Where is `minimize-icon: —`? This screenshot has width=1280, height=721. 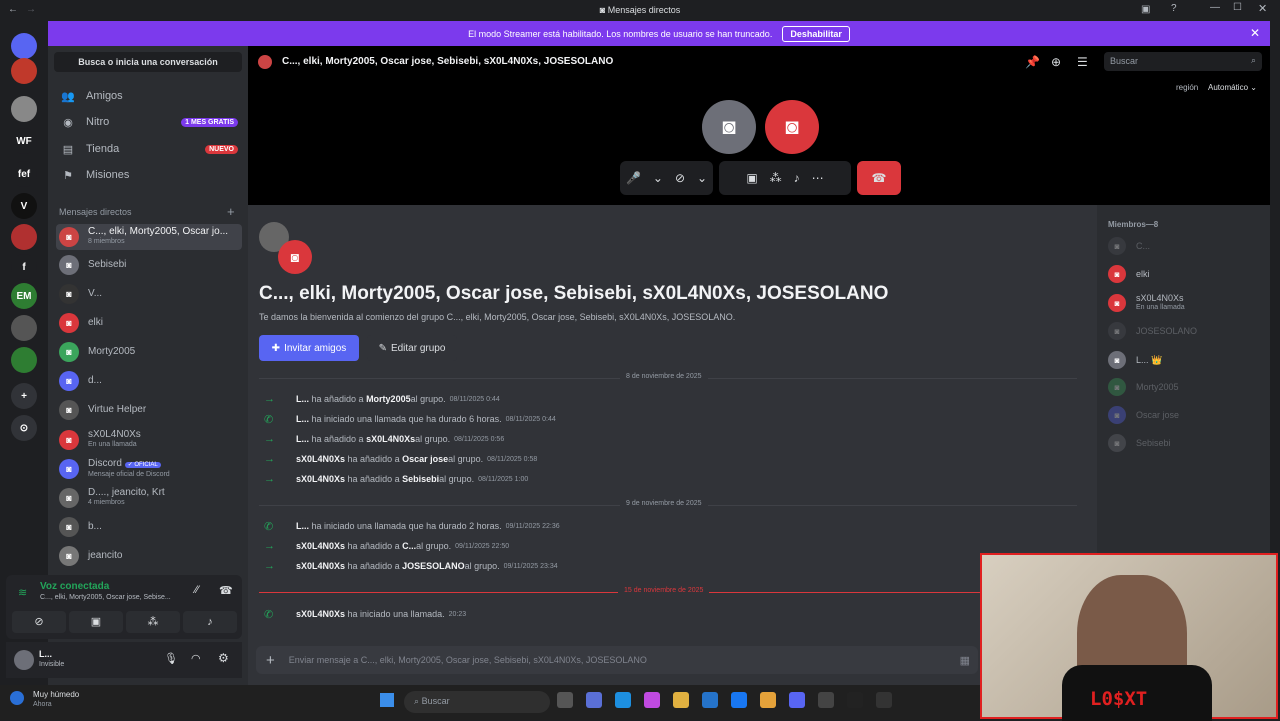 minimize-icon: — is located at coordinates (1215, 7).